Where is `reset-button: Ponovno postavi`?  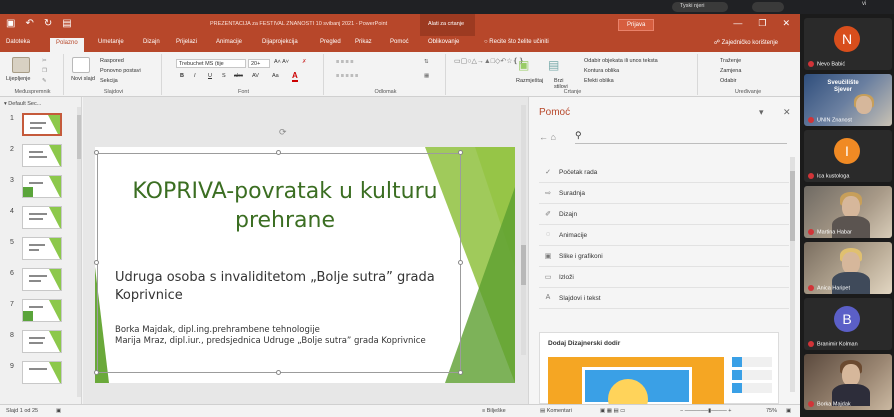
reset-button: Ponovno postavi is located at coordinates (120, 71).